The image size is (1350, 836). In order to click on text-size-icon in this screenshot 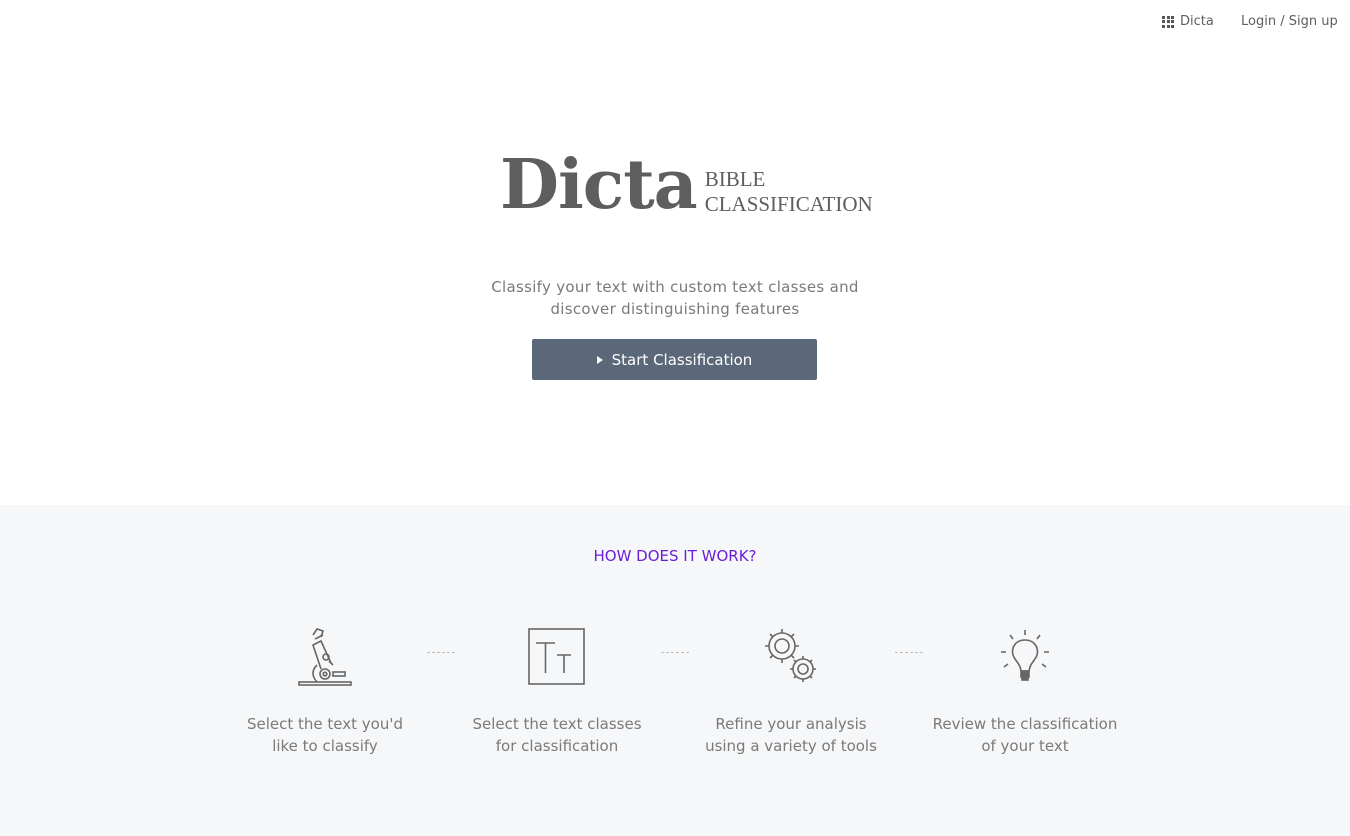, I will do `click(557, 657)`.